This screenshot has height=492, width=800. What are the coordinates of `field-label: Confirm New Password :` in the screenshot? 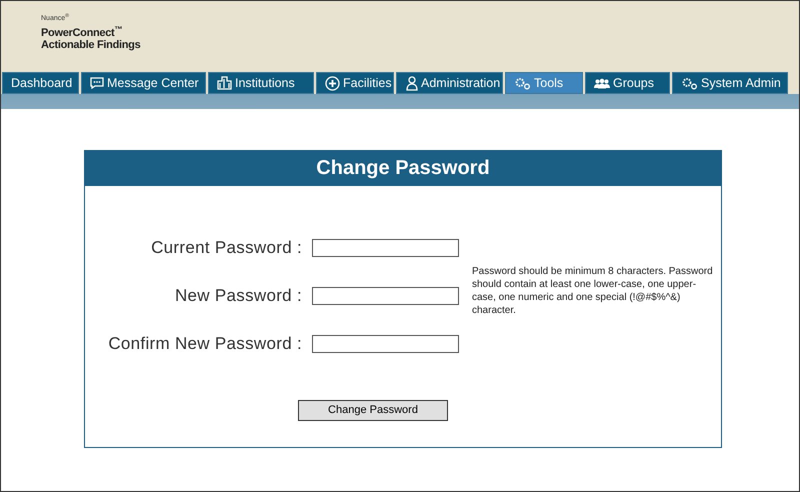 It's located at (205, 344).